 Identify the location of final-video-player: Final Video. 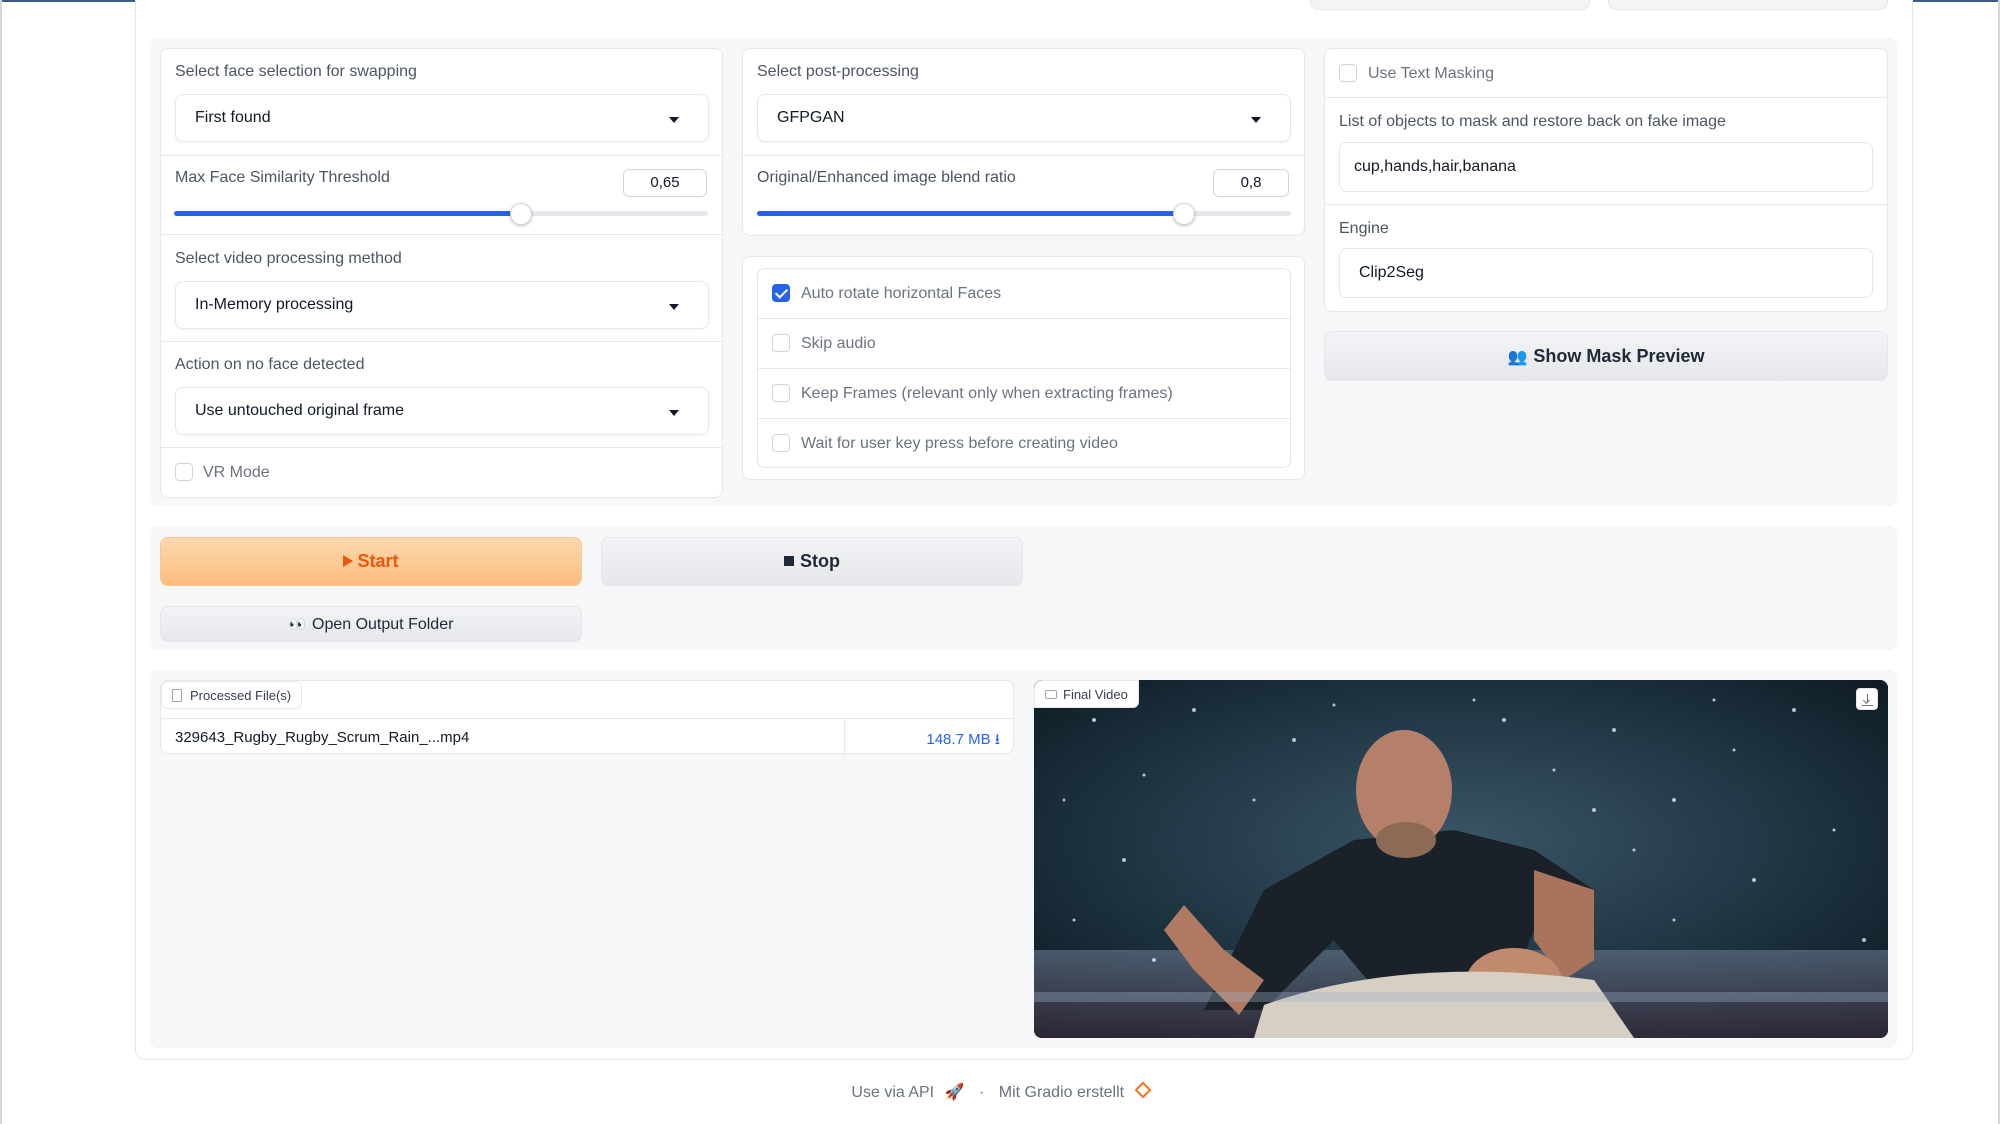
(1461, 859).